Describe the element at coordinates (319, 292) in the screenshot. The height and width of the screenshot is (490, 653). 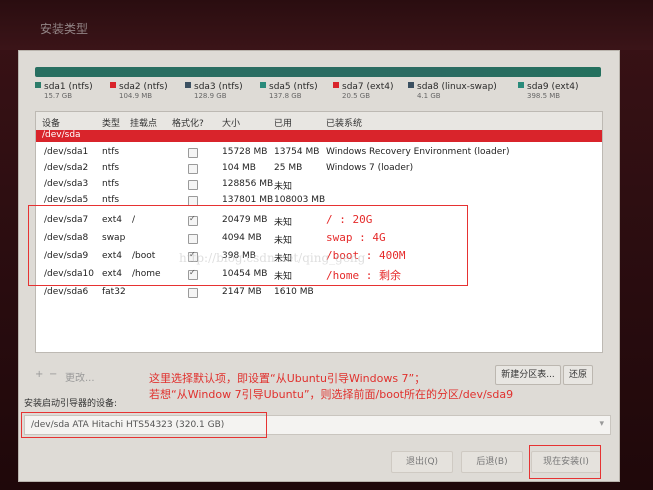
I see `table-row: /dev/sda6 fat32 2147 MB 1610 MB` at that location.